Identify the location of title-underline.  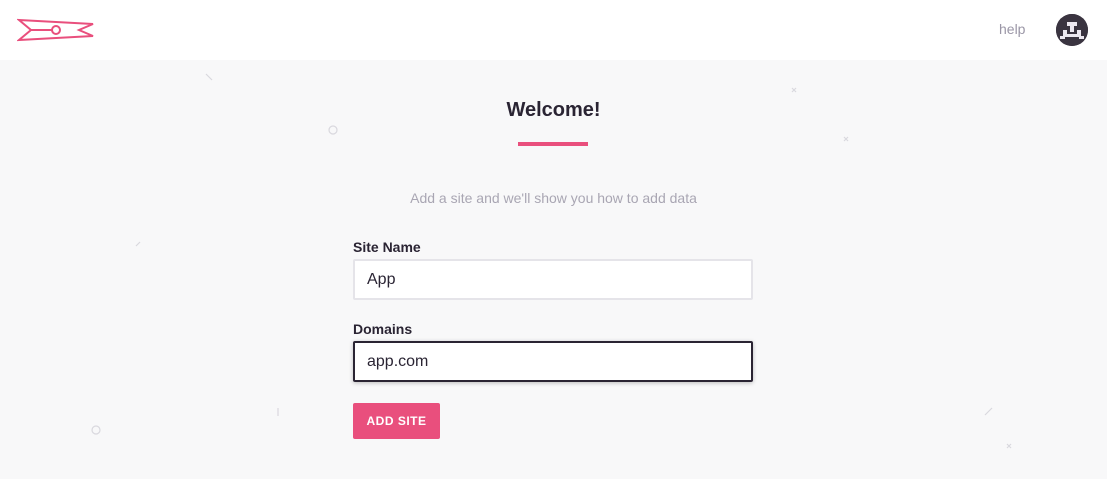
(553, 144).